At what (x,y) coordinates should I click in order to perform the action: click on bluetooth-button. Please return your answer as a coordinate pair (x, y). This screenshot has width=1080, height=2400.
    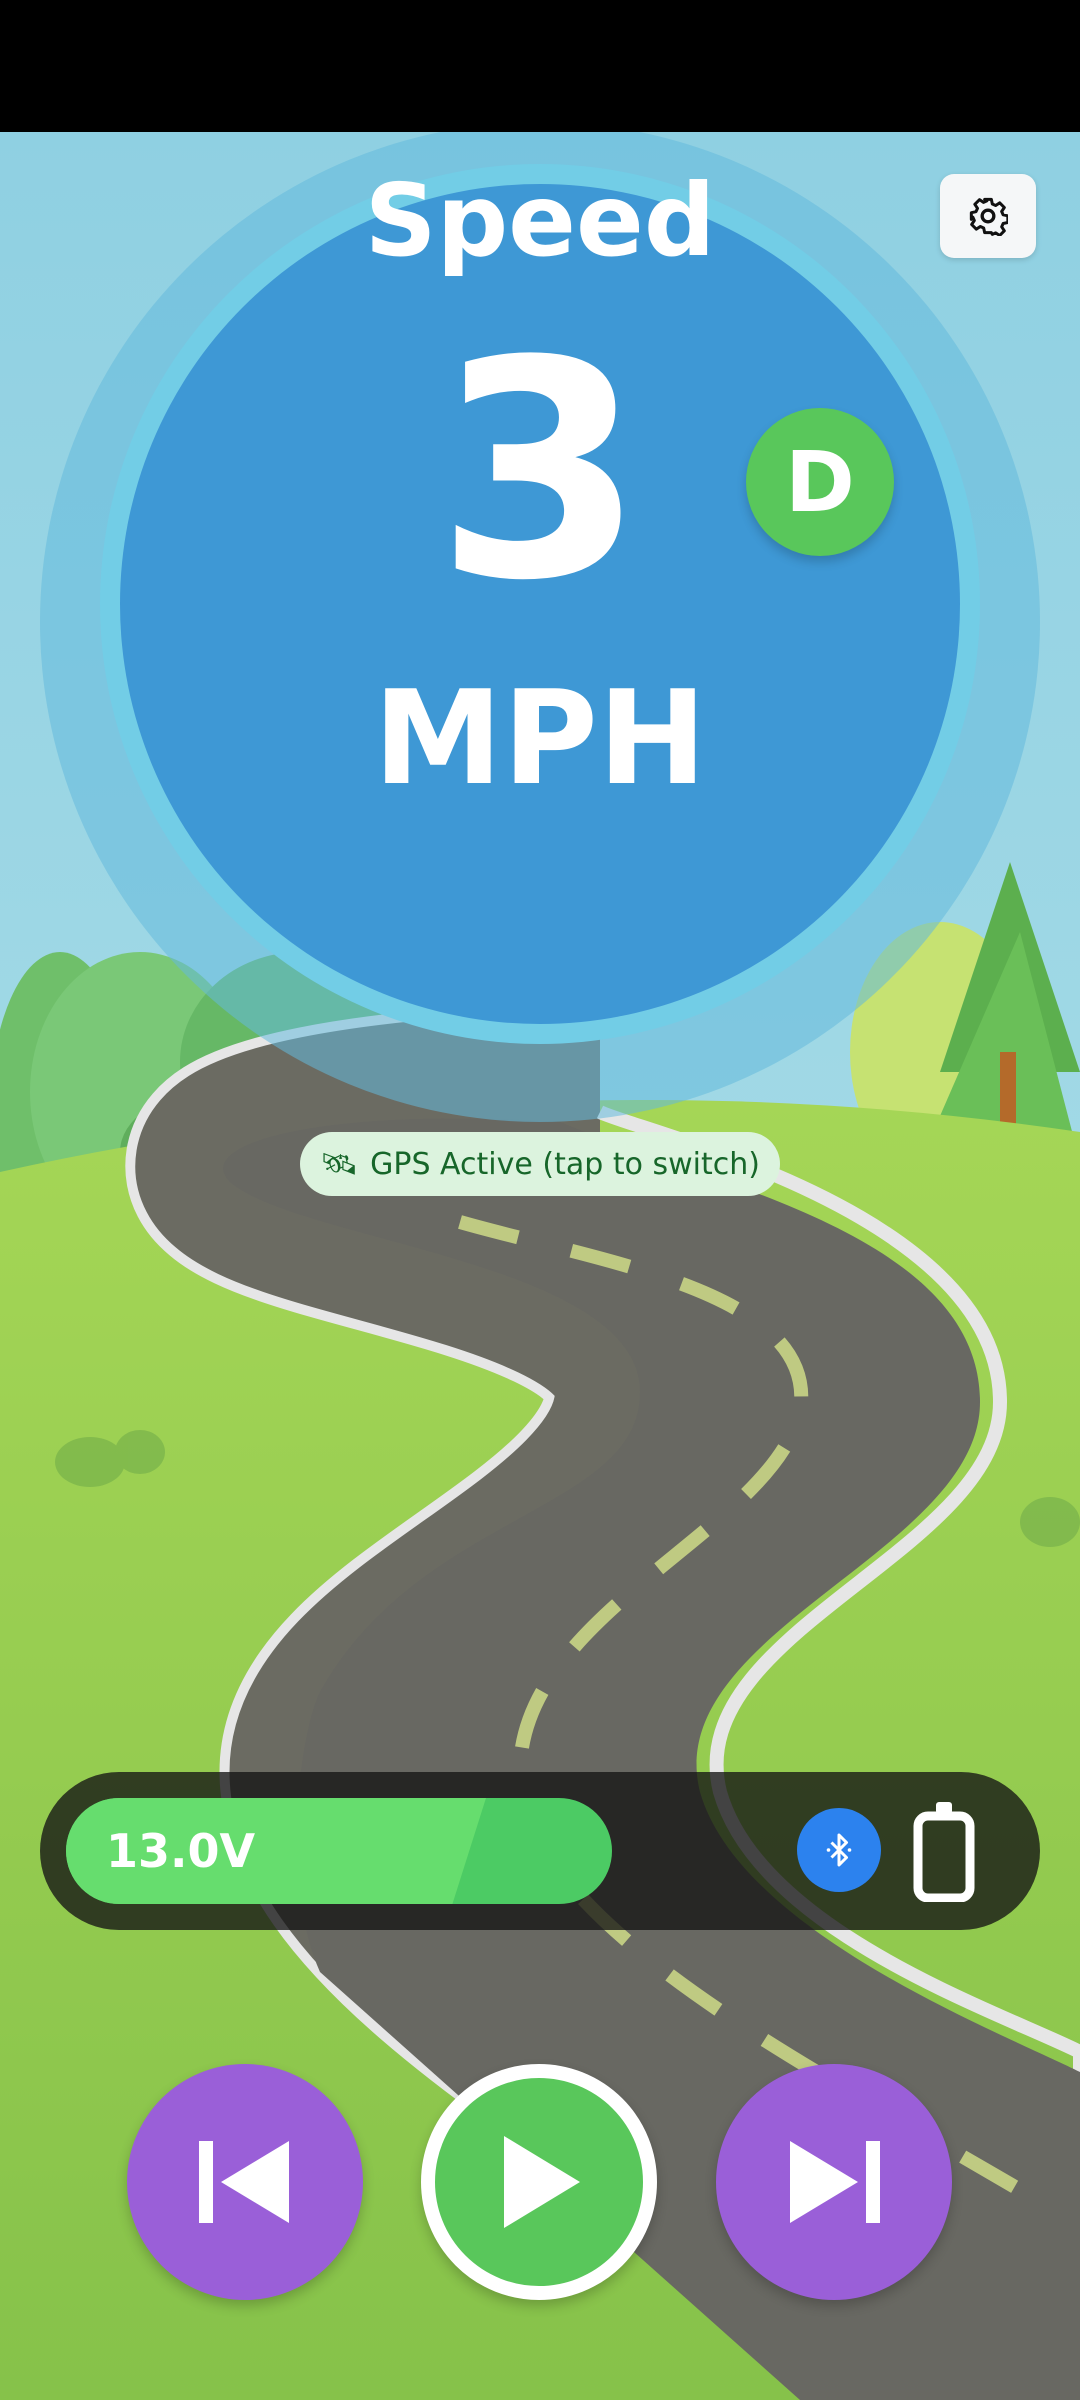
    Looking at the image, I should click on (839, 1850).